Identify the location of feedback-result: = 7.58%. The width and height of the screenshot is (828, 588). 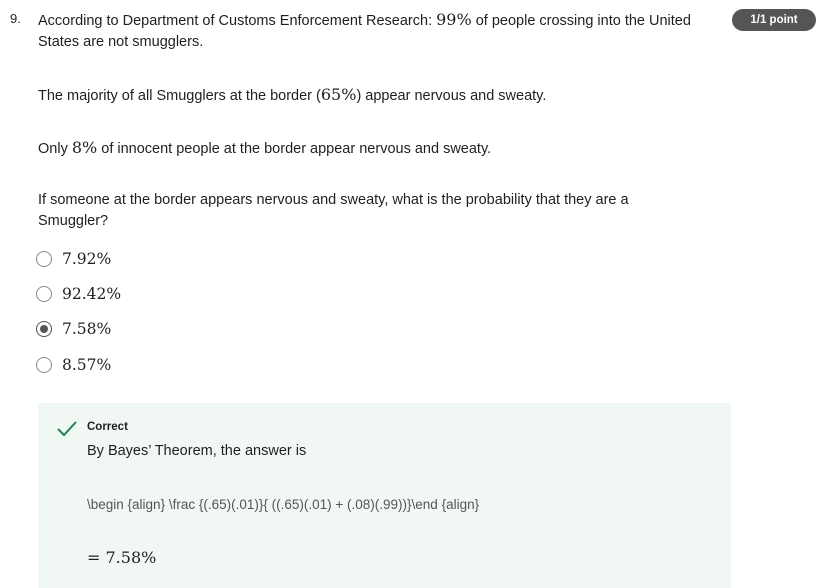
(122, 557).